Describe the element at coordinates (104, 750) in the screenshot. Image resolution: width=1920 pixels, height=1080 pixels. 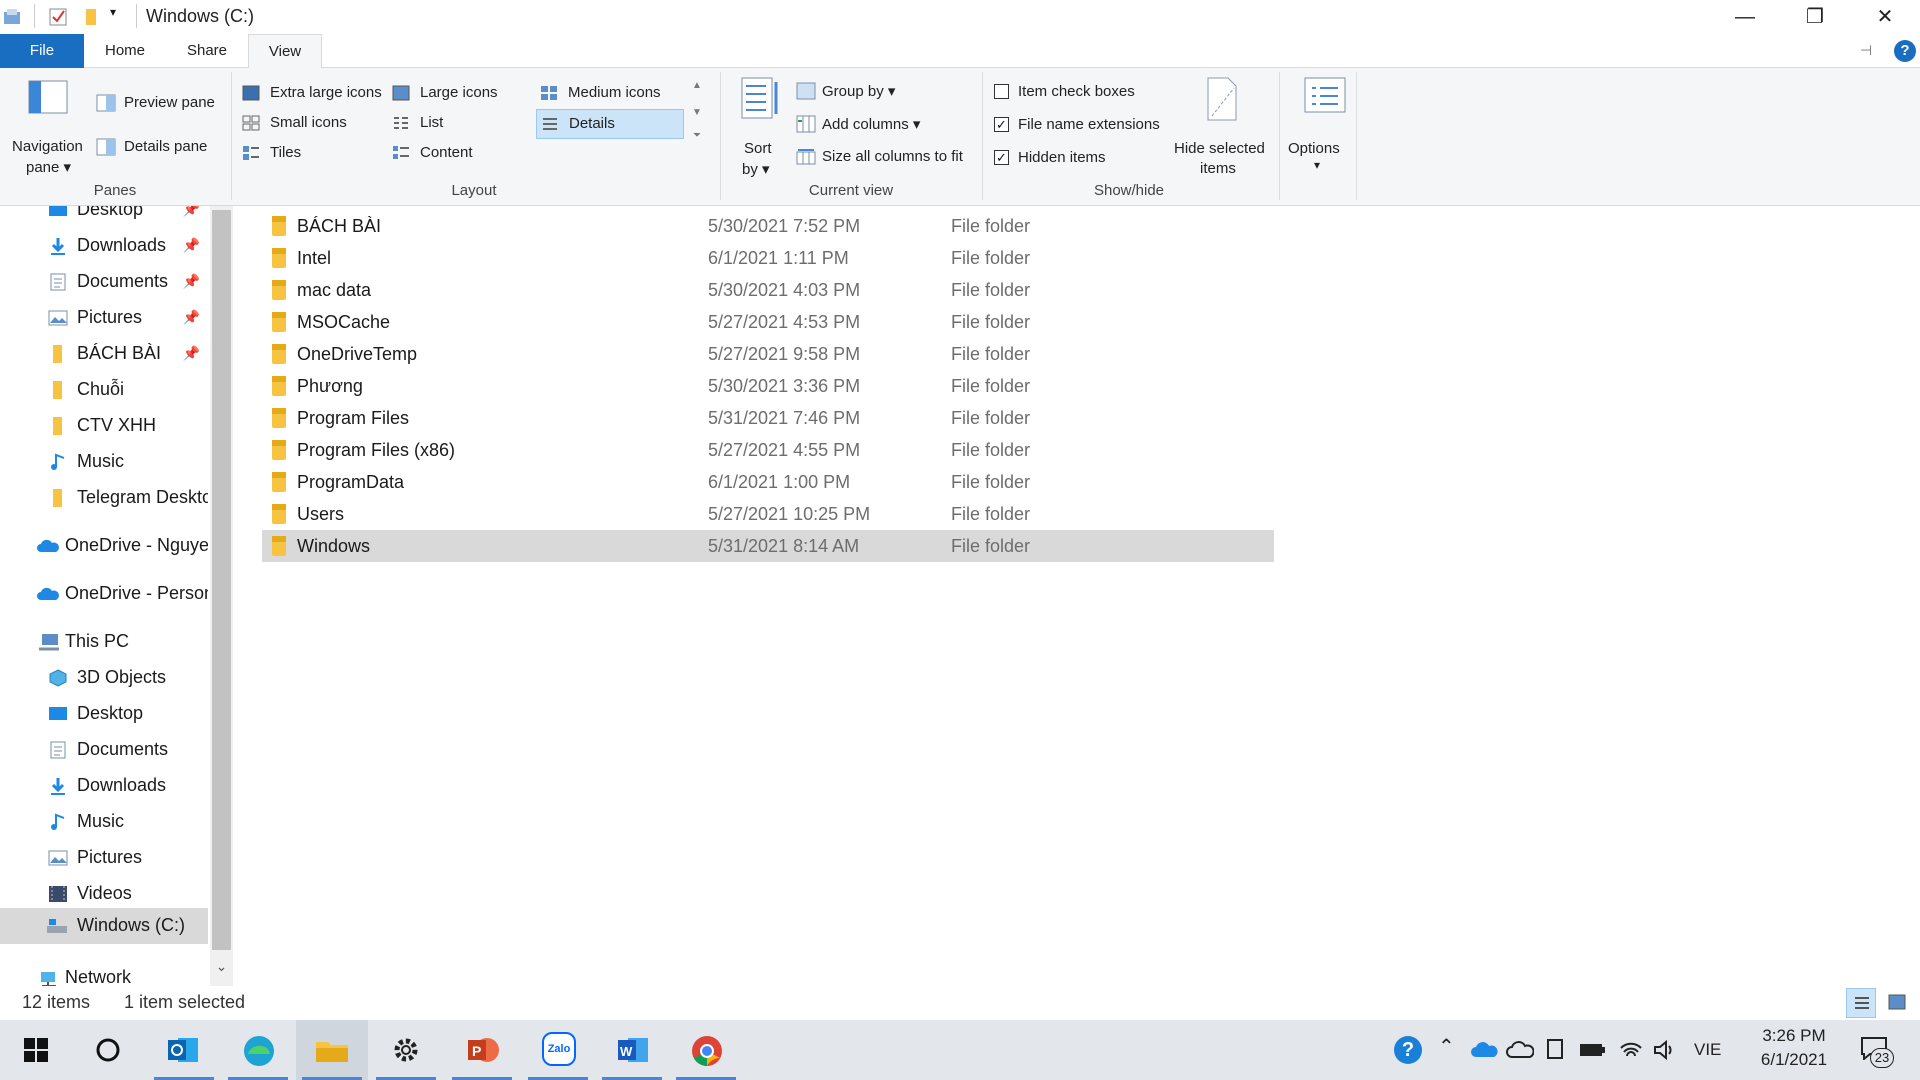
I see `nav-item-documents: Documents` at that location.